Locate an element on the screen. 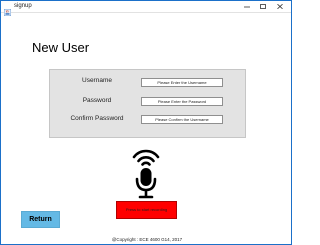  username-field is located at coordinates (182, 82).